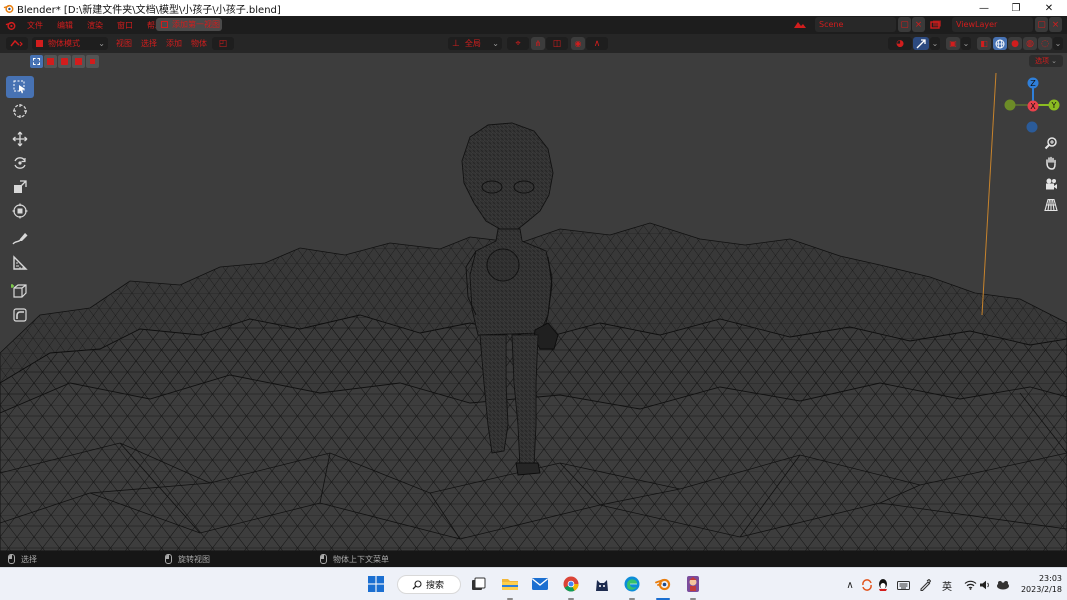 The width and height of the screenshot is (1067, 600). I want to click on editor-type-button, so click(17, 43).